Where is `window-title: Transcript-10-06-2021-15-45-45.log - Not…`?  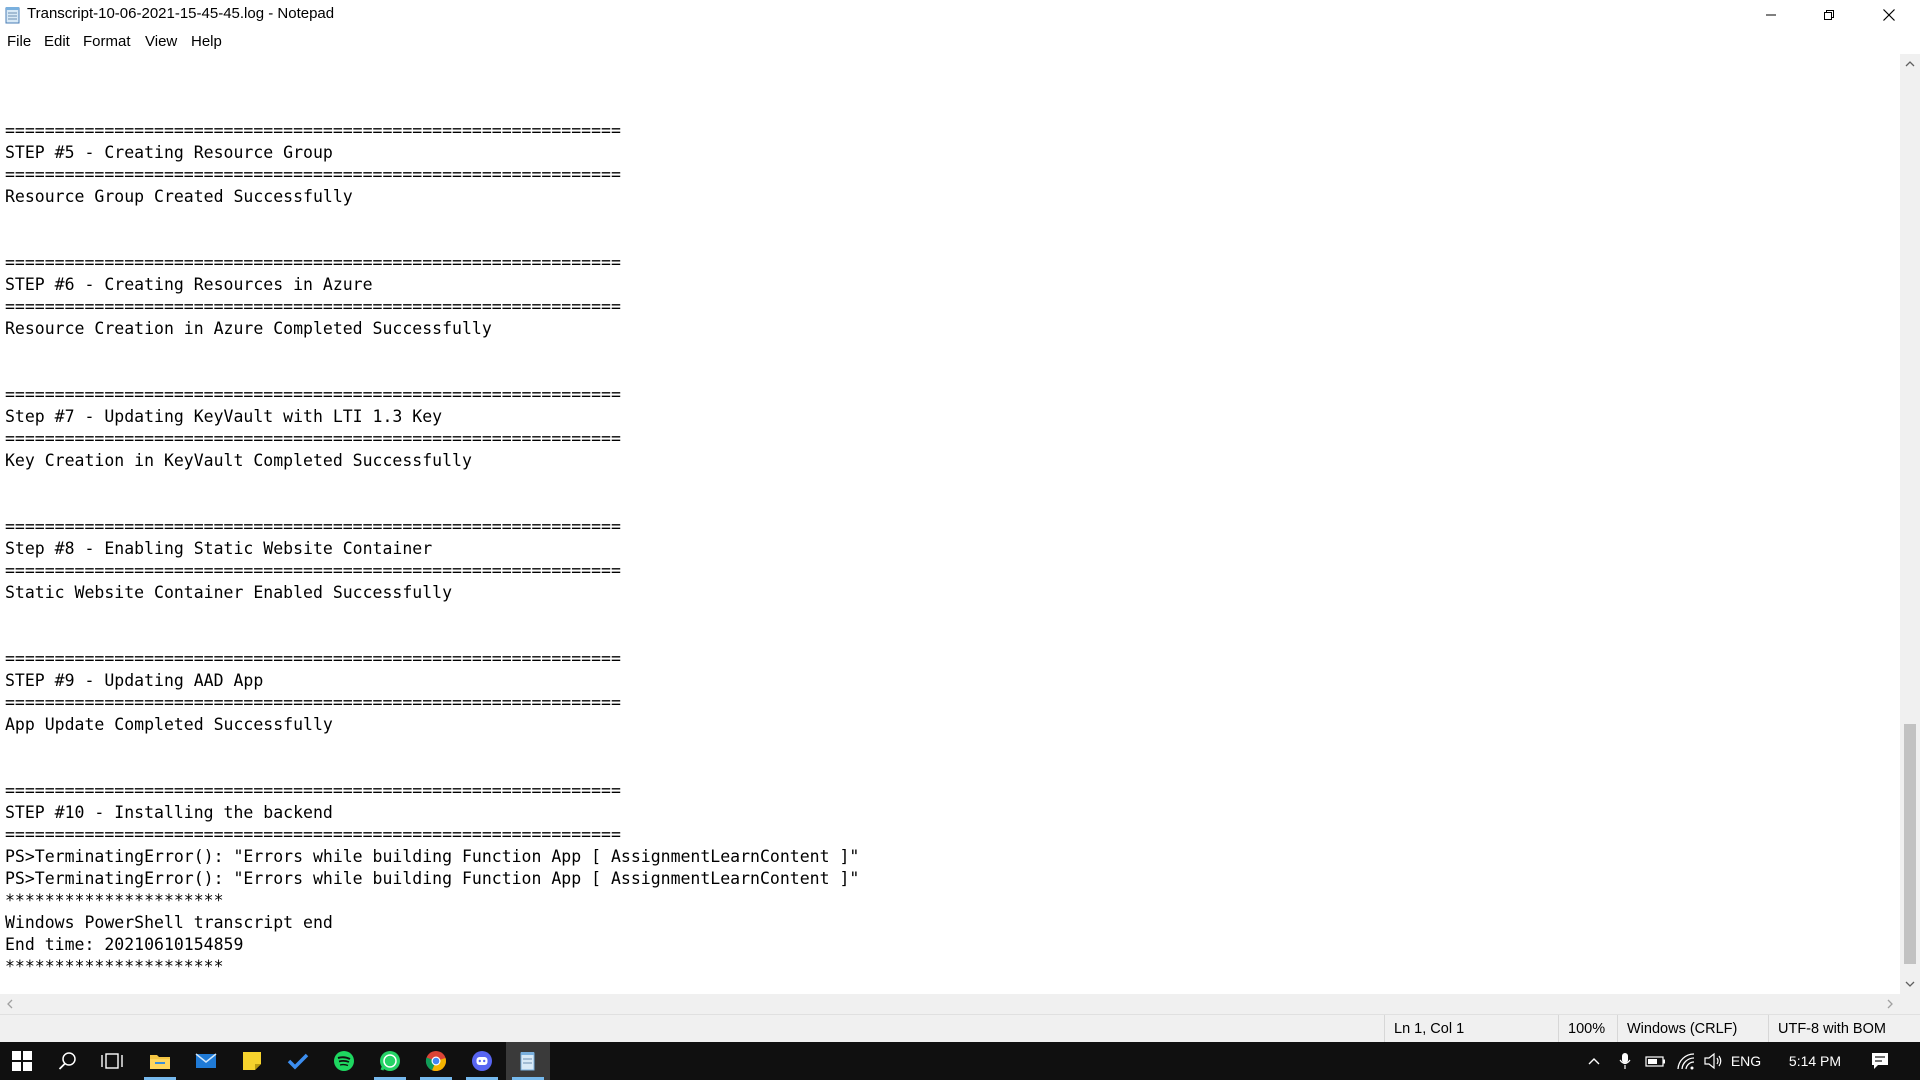
window-title: Transcript-10-06-2021-15-45-45.log - Not… is located at coordinates (181, 13).